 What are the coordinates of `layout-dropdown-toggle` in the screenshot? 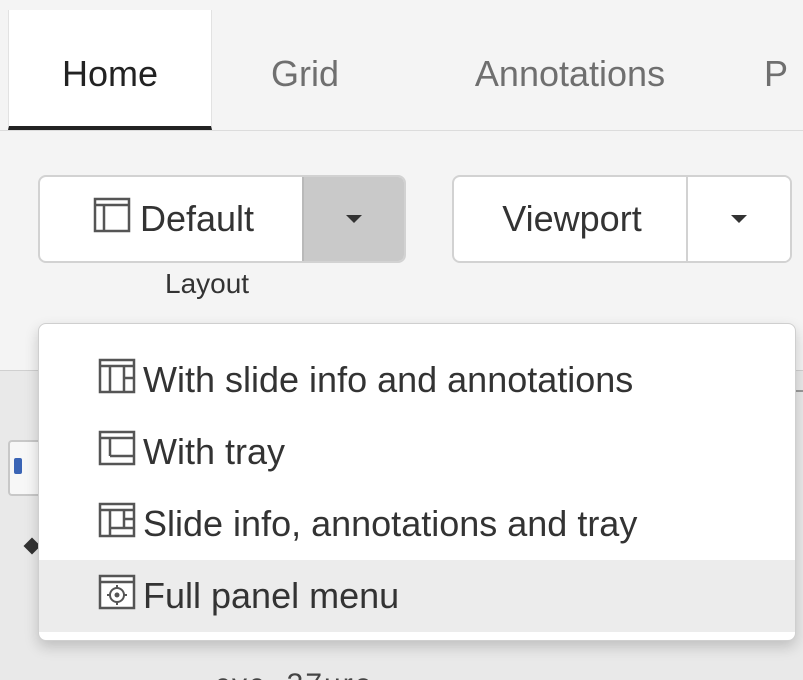 It's located at (353, 219).